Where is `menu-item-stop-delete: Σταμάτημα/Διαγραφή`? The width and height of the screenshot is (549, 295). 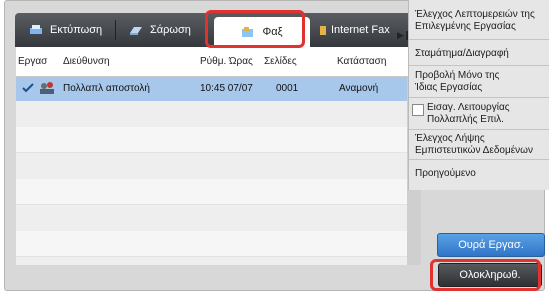
menu-item-stop-delete: Σταμάτημα/Διαγραφή is located at coordinates (479, 53).